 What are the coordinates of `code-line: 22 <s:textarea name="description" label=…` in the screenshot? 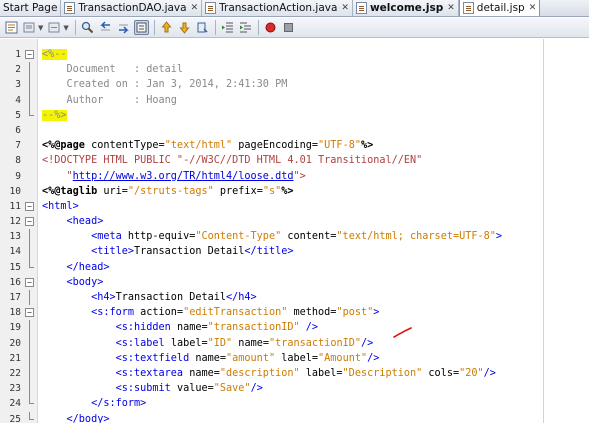 It's located at (294, 373).